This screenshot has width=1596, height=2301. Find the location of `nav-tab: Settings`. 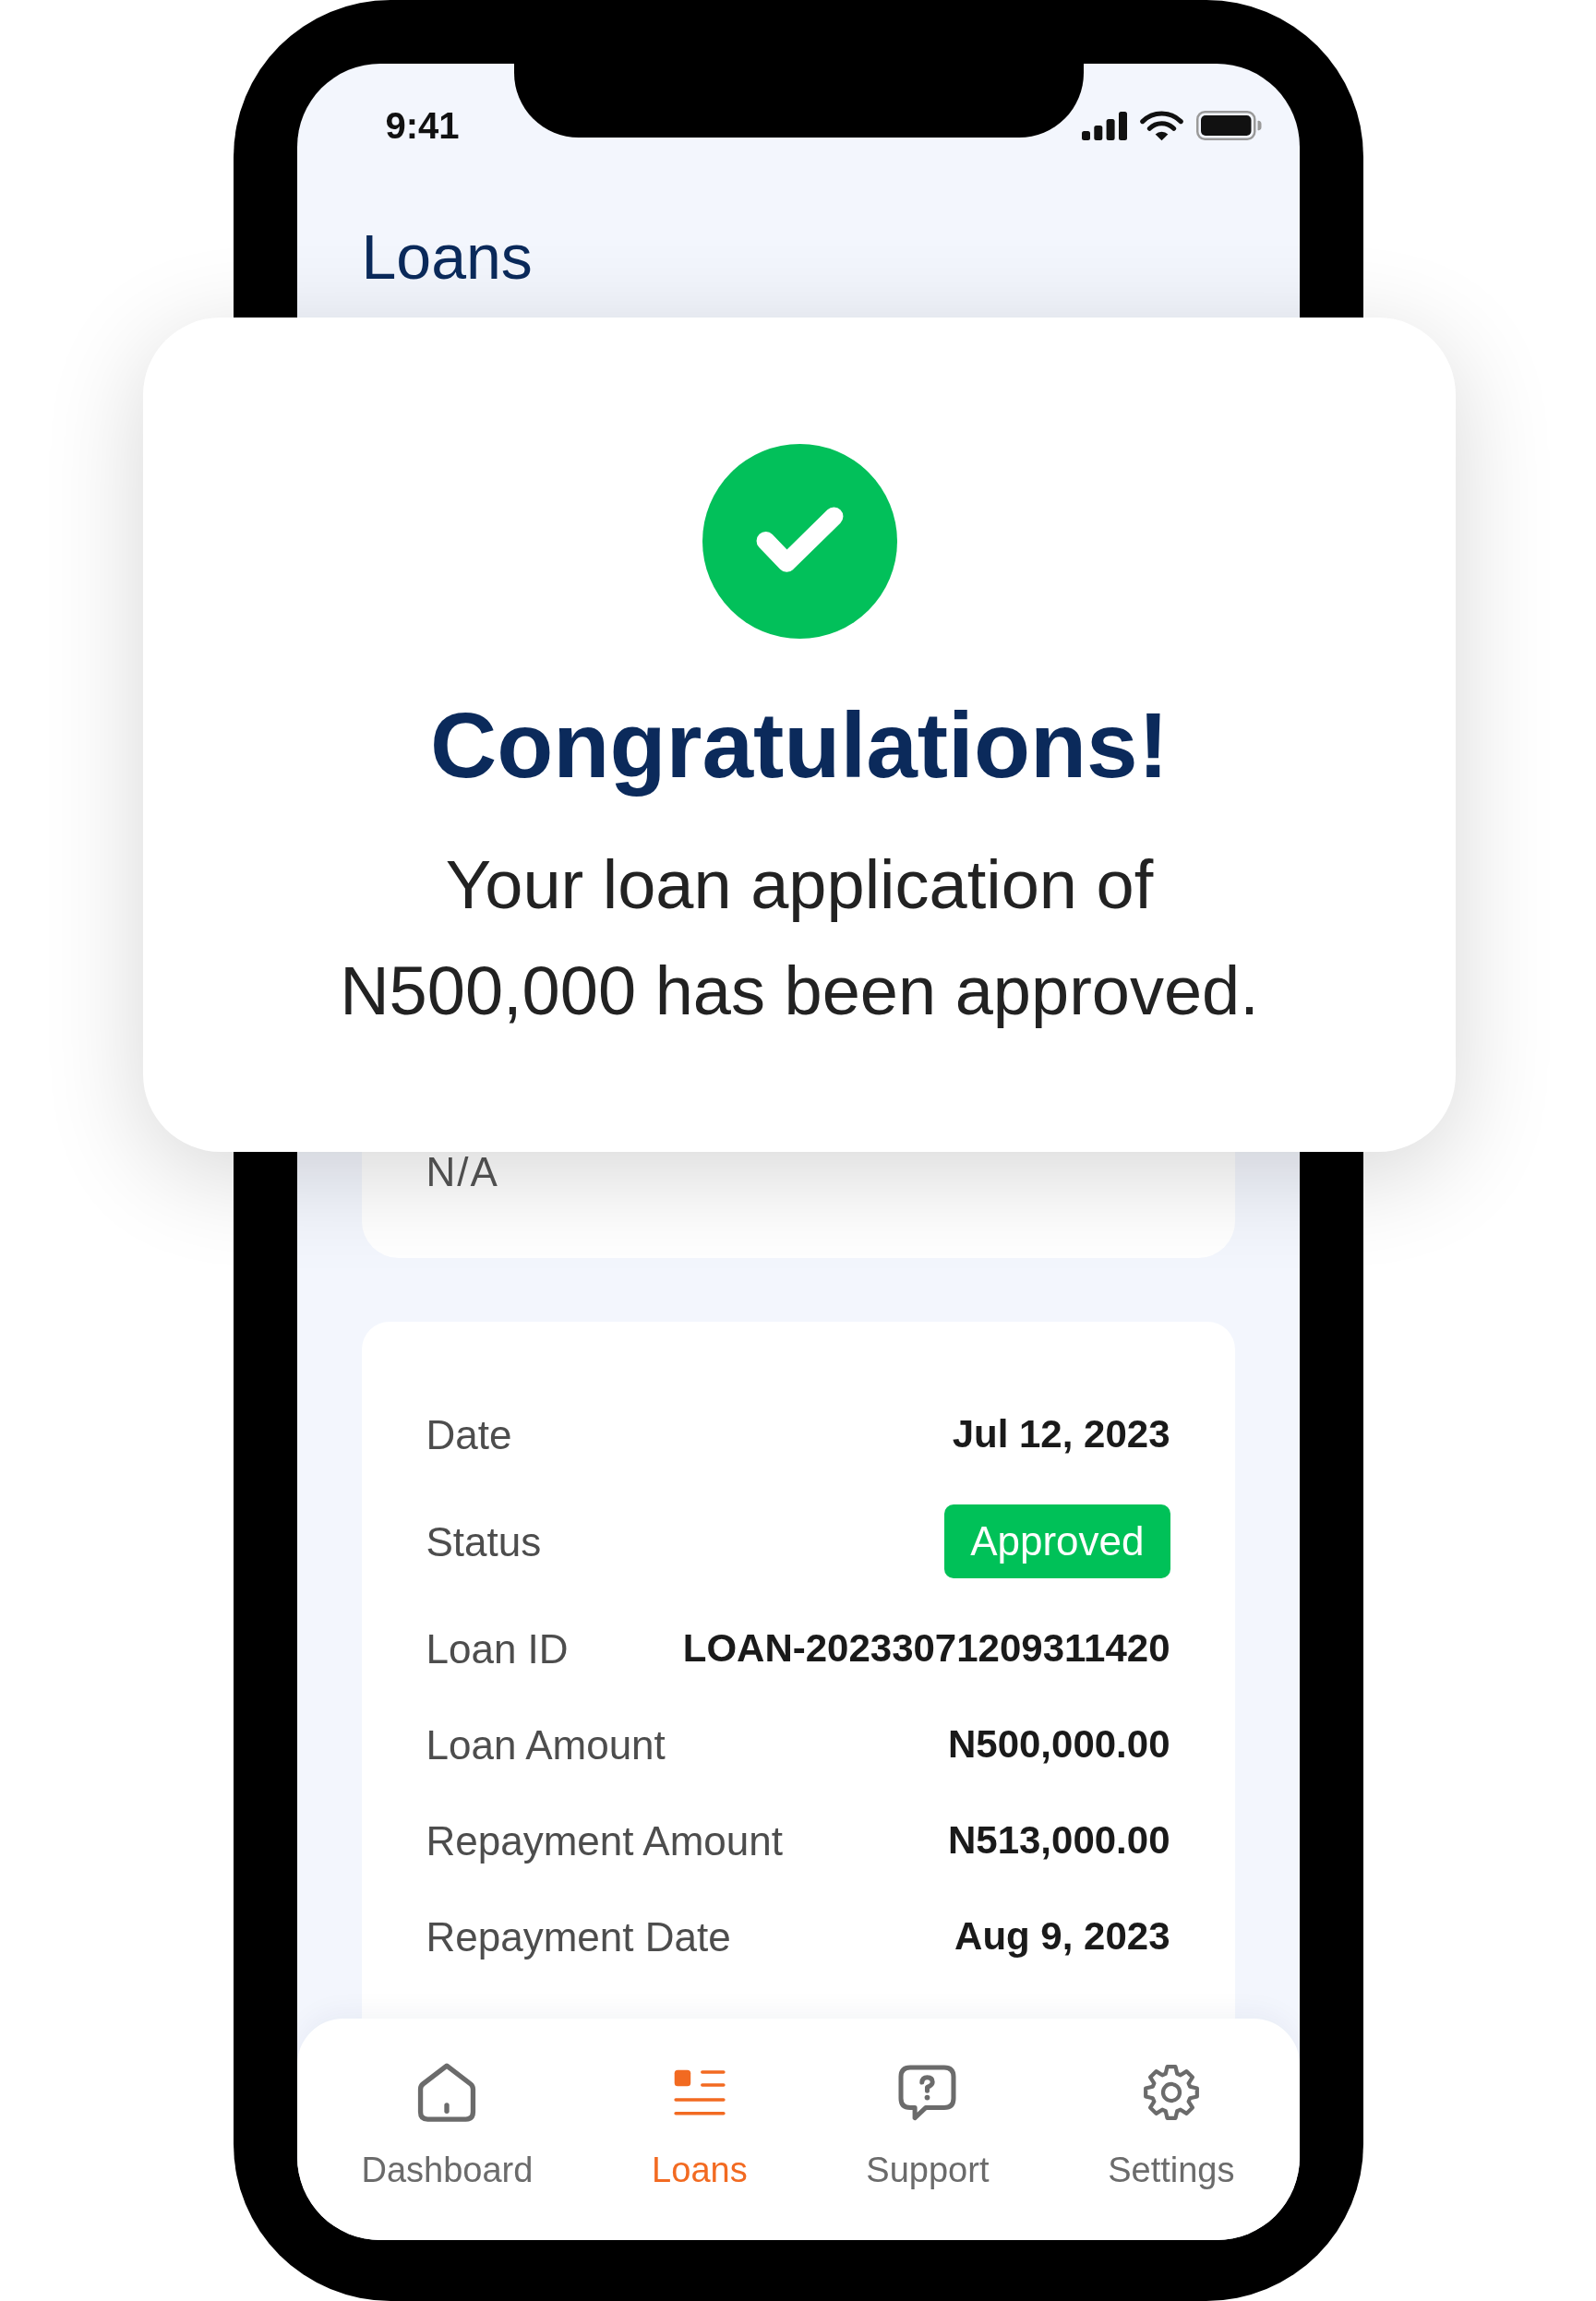

nav-tab: Settings is located at coordinates (1171, 2127).